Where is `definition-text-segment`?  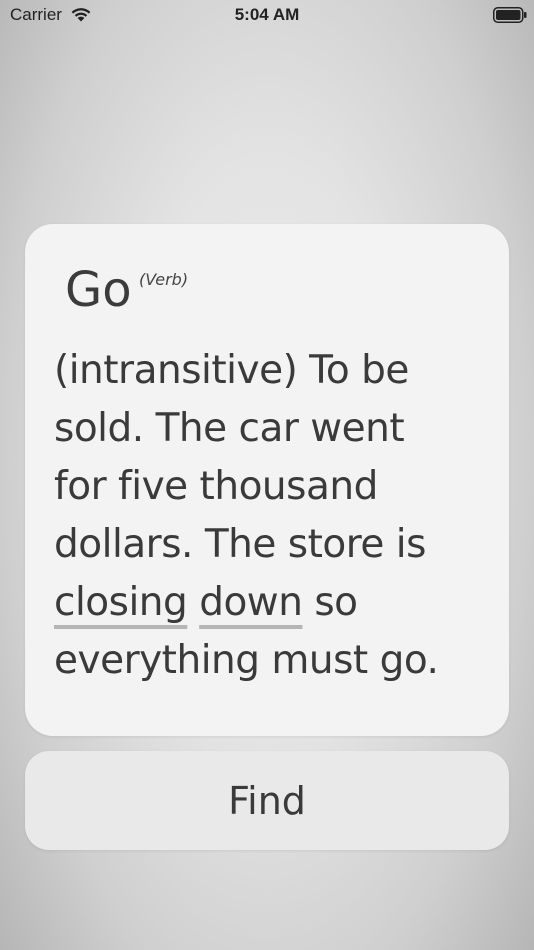 definition-text-segment is located at coordinates (193, 602).